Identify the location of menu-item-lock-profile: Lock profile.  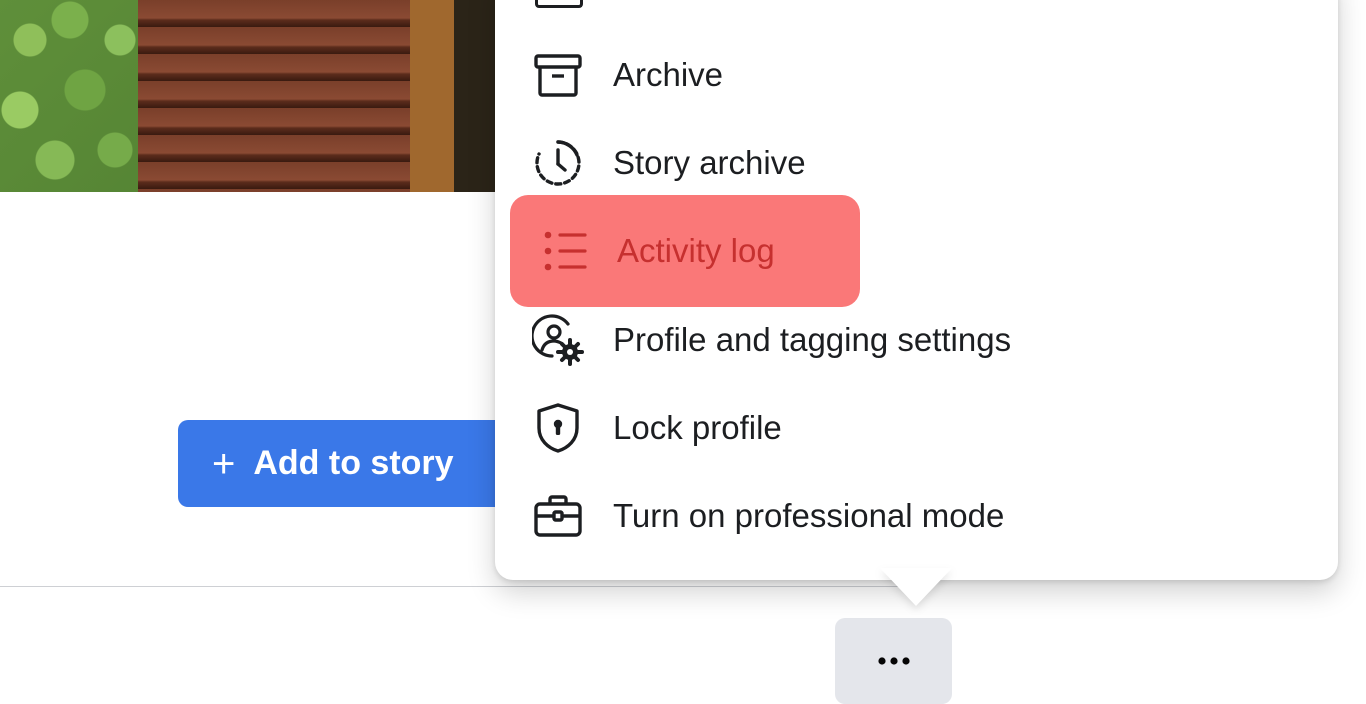
(646, 428).